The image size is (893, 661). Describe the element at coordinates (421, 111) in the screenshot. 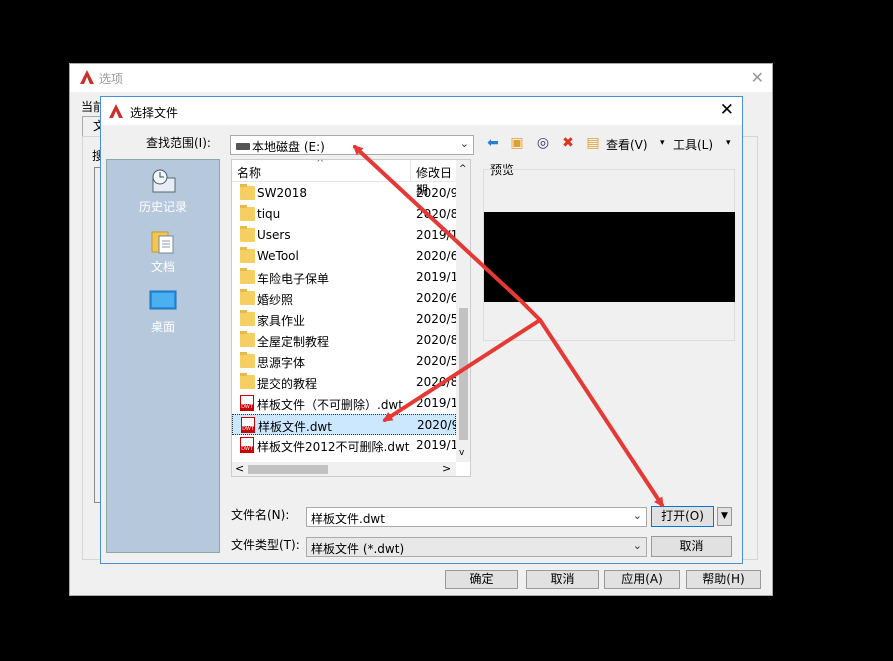

I see `dialog-titlebar: 选择文件 ✕` at that location.